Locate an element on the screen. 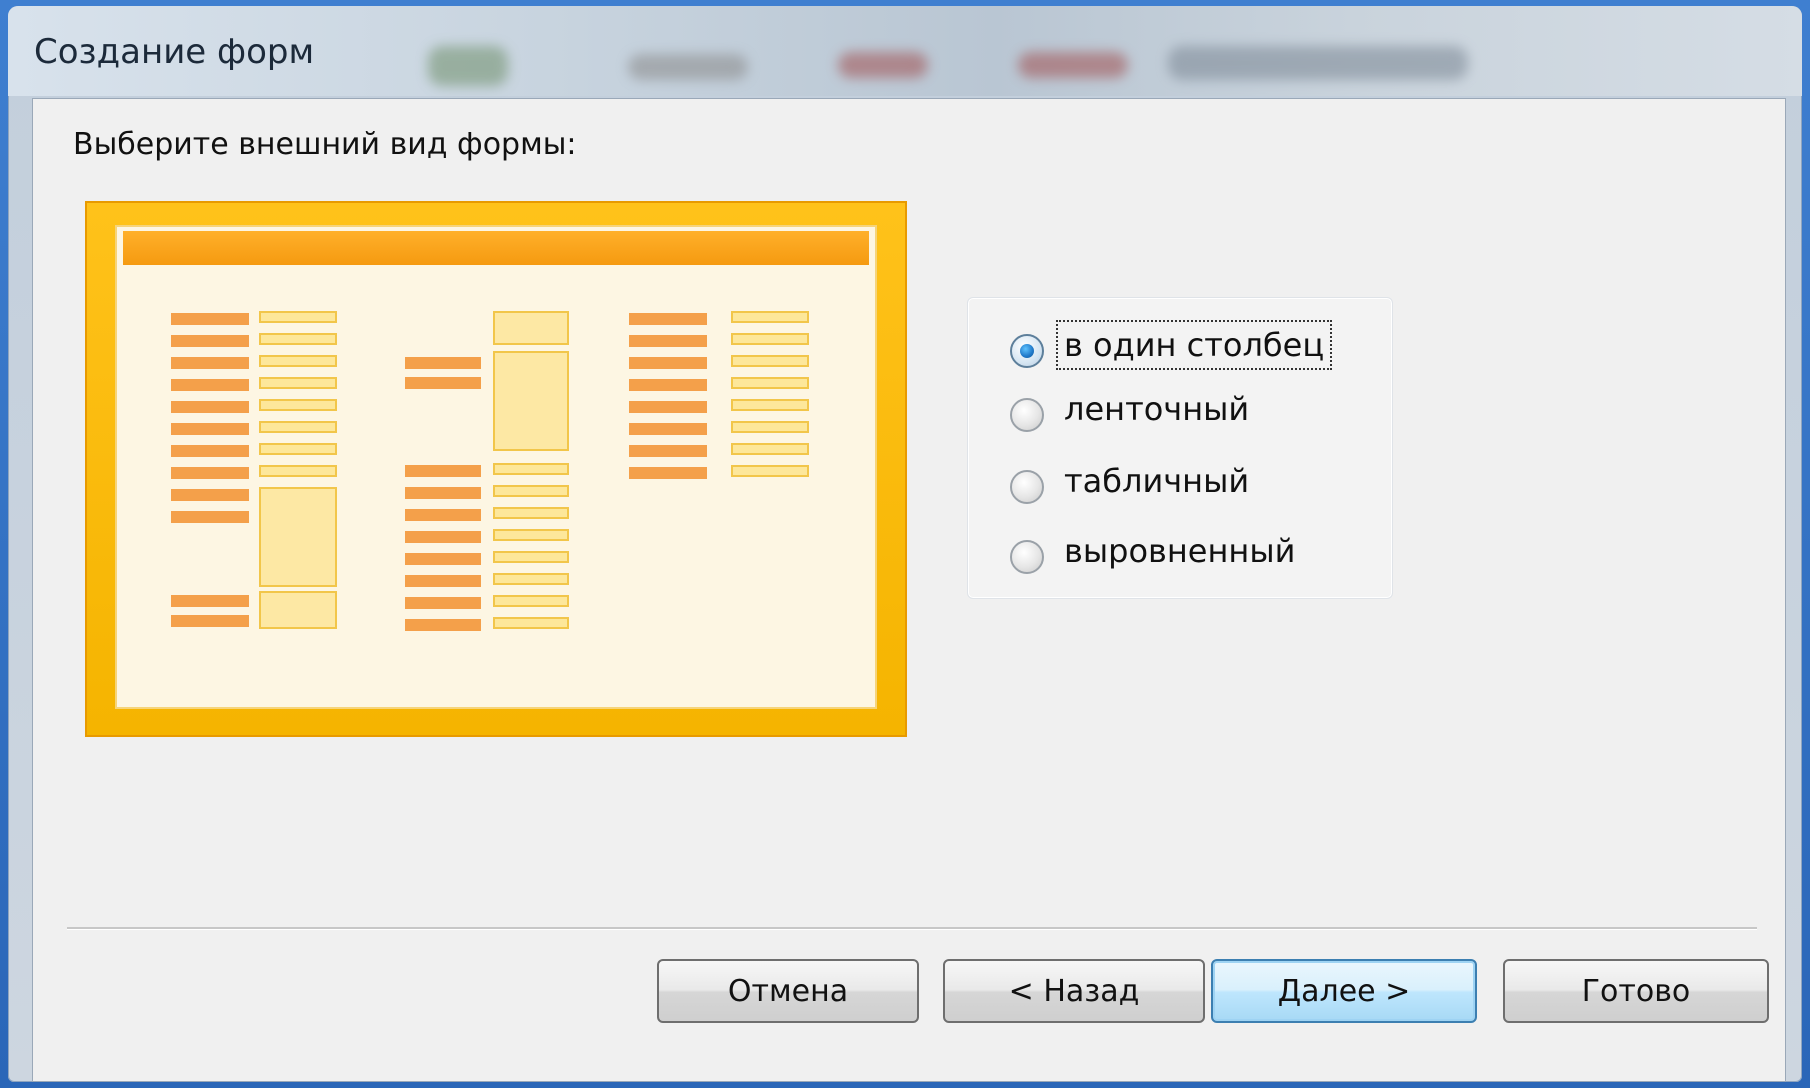 The height and width of the screenshot is (1088, 1810). option-datasheet: табличный is located at coordinates (1132, 481).